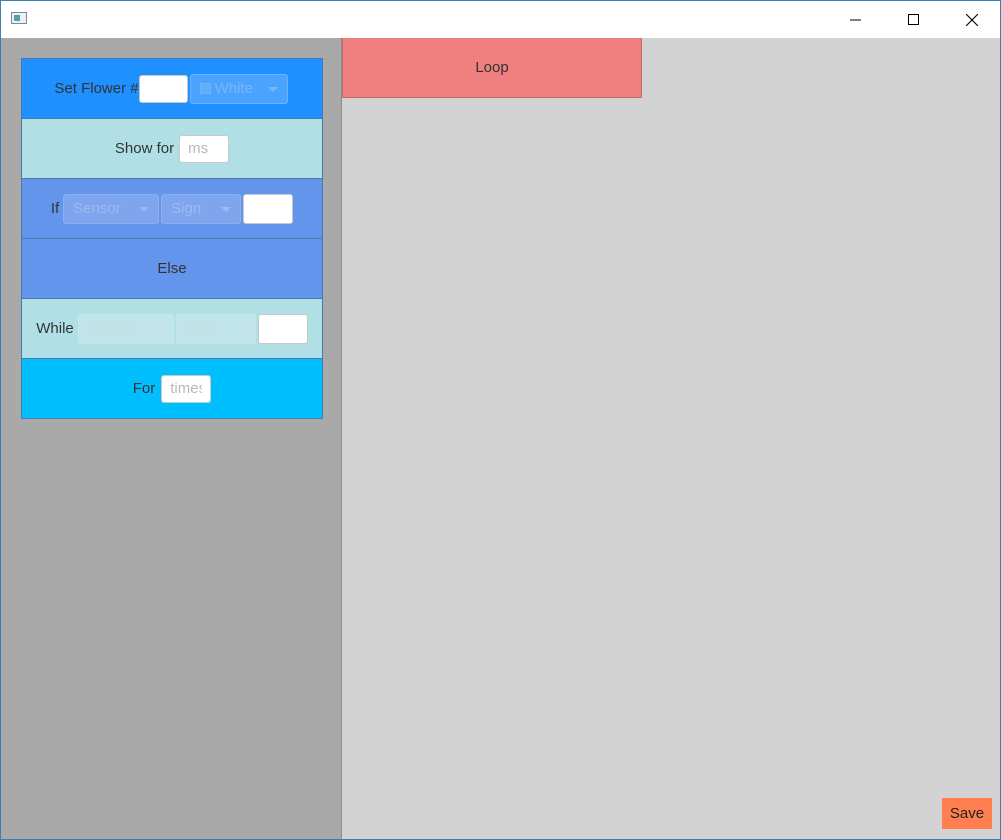 This screenshot has height=840, width=1001. I want to click on set-flower-block: Set Flower # White, so click(172, 88).